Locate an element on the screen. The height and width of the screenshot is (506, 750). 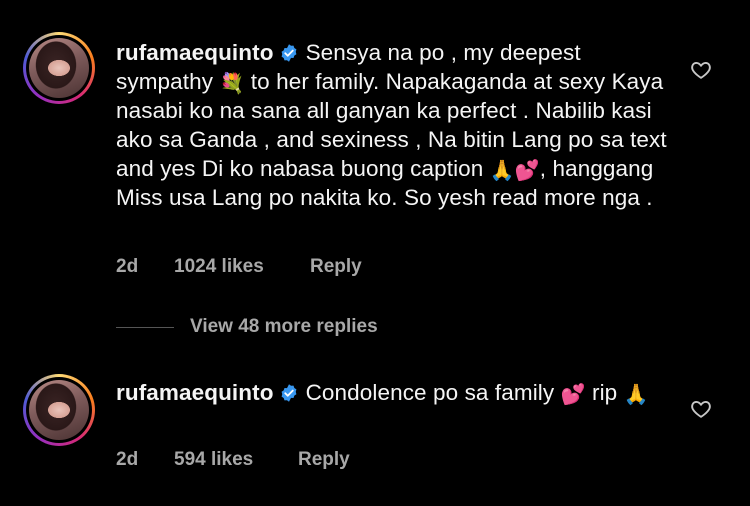
comment-likes: 594 likes is located at coordinates (236, 460).